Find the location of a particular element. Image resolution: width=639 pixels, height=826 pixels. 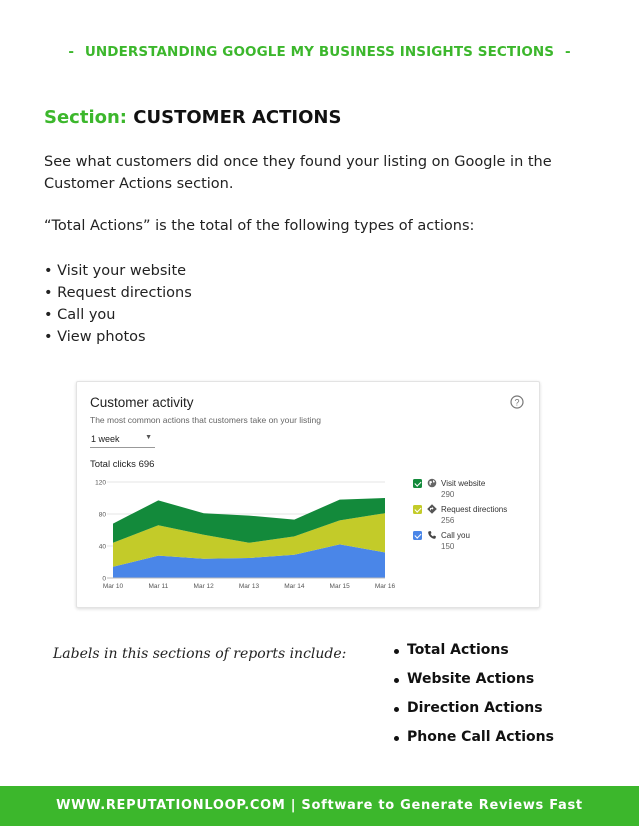

x-tick-label: Mar 14 is located at coordinates (294, 586).